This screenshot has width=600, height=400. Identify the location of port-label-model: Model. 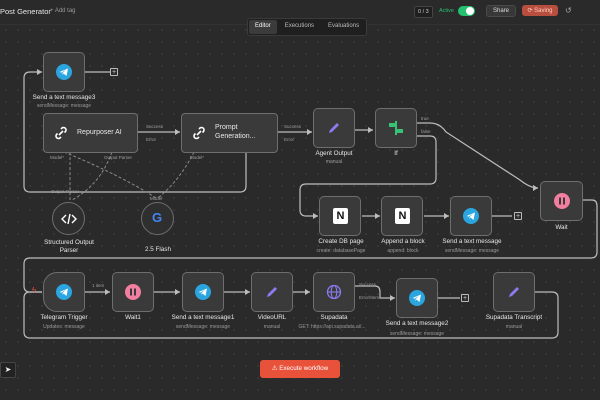
(156, 198).